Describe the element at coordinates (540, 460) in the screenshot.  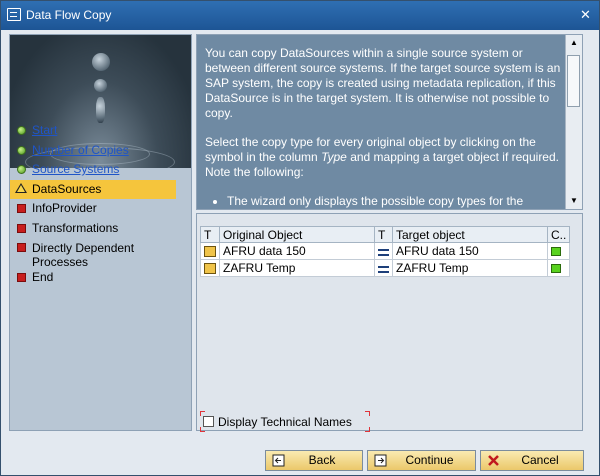
I see `cancel-button-label: Cancel` at that location.